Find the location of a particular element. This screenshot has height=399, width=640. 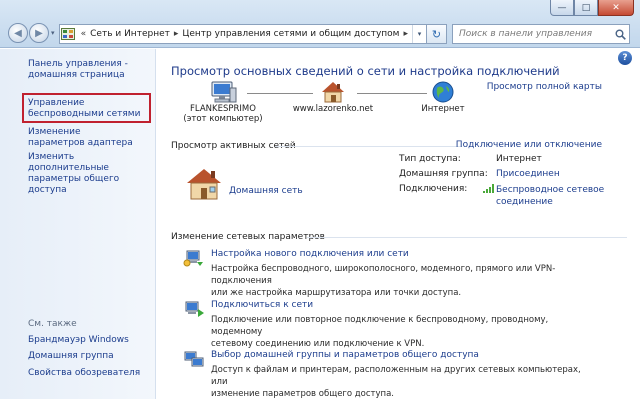

window-controls: — □ ✕ is located at coordinates (592, 8).